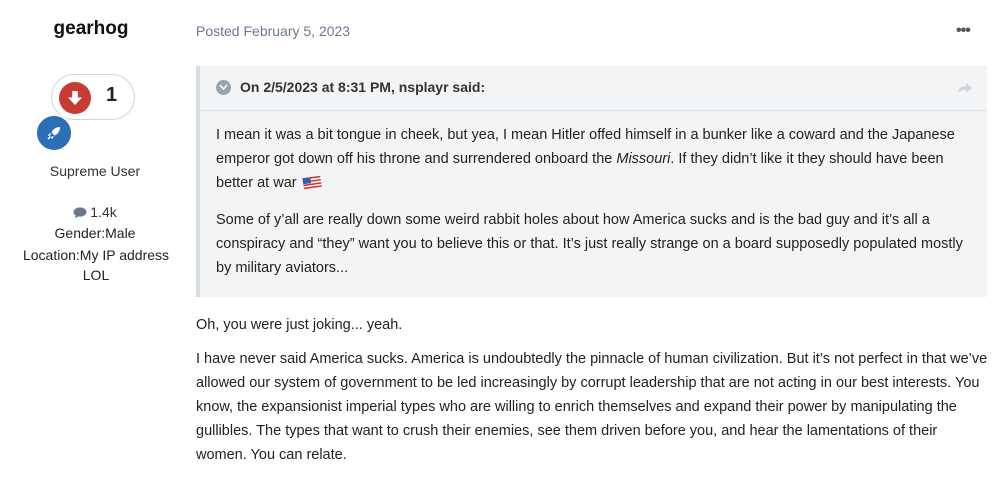 The image size is (1000, 487). What do you see at coordinates (363, 87) in the screenshot?
I see `quote-attribution: On 2/5/2023 at 8:31 PM, nsplayr said:` at bounding box center [363, 87].